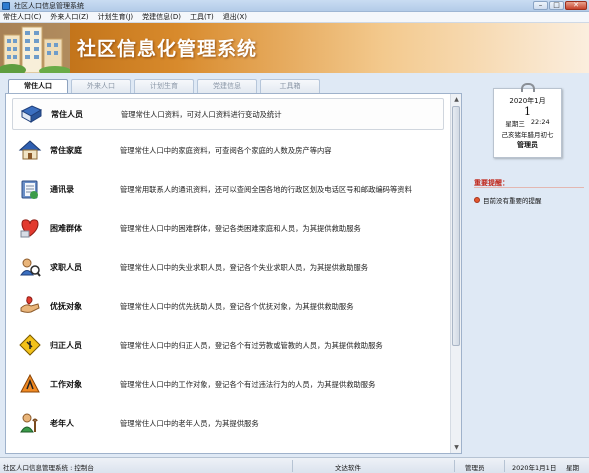  What do you see at coordinates (290, 86) in the screenshot?
I see `tab-toolbox: 工具箱` at bounding box center [290, 86].